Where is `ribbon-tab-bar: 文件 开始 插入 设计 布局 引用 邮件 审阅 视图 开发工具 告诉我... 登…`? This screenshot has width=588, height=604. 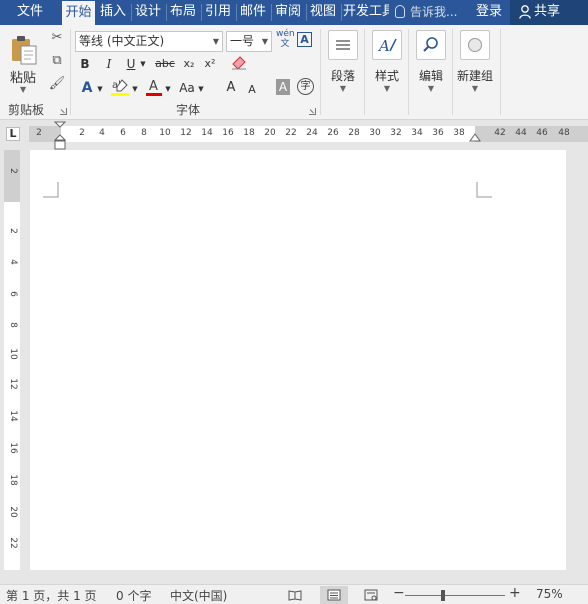 ribbon-tab-bar: 文件 开始 插入 设计 布局 引用 邮件 审阅 视图 开发工具 告诉我... 登… is located at coordinates (294, 12).